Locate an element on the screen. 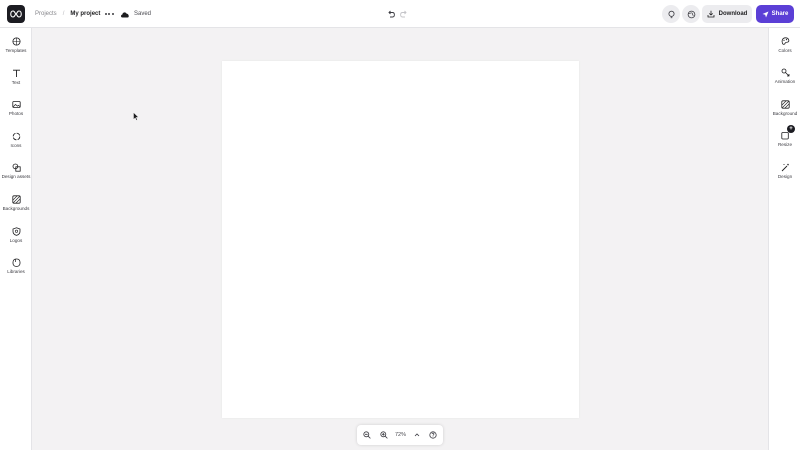  sidebar-item-templates: Templates is located at coordinates (16, 44).